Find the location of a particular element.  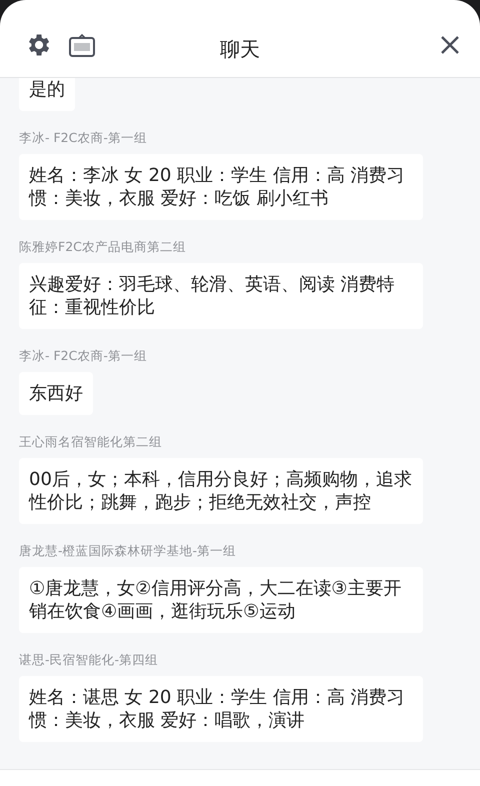

message-bubble: 00后，女；本科，信用分良好；高频购物，追求性价比；跳舞，跑步；拒绝无效社交，声控 is located at coordinates (221, 491).